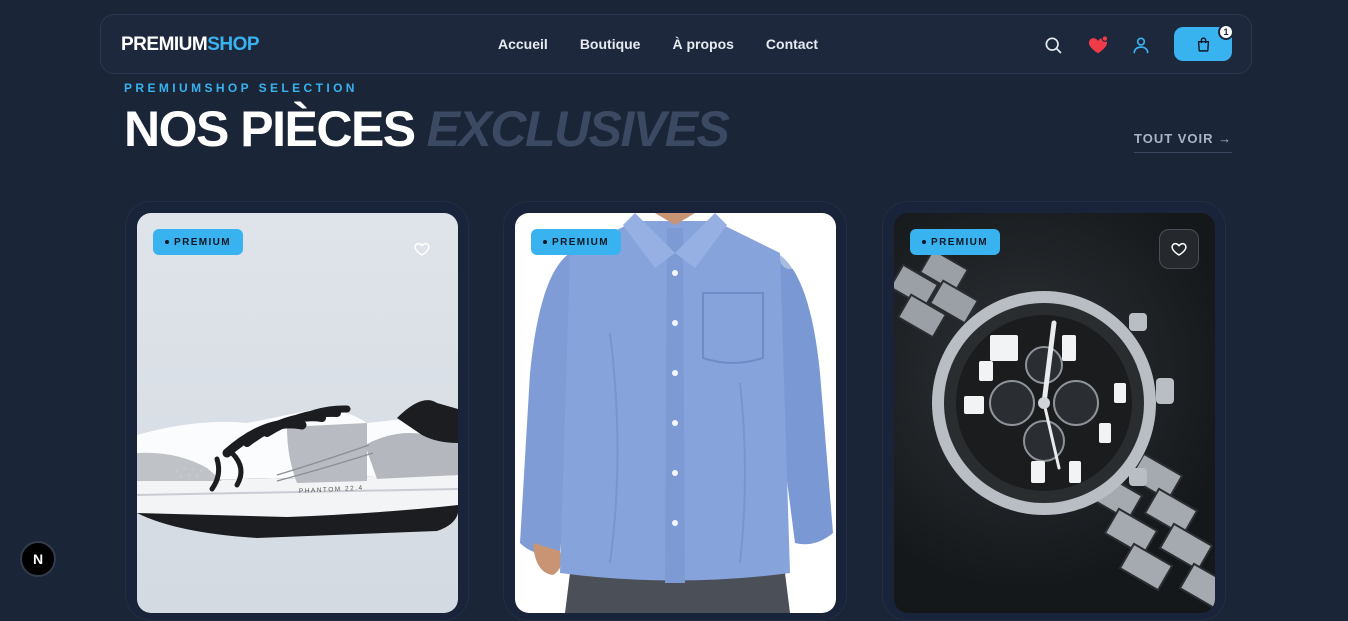 This screenshot has width=1348, height=621. What do you see at coordinates (792, 44) in the screenshot?
I see `nav-link-contact: Contact` at bounding box center [792, 44].